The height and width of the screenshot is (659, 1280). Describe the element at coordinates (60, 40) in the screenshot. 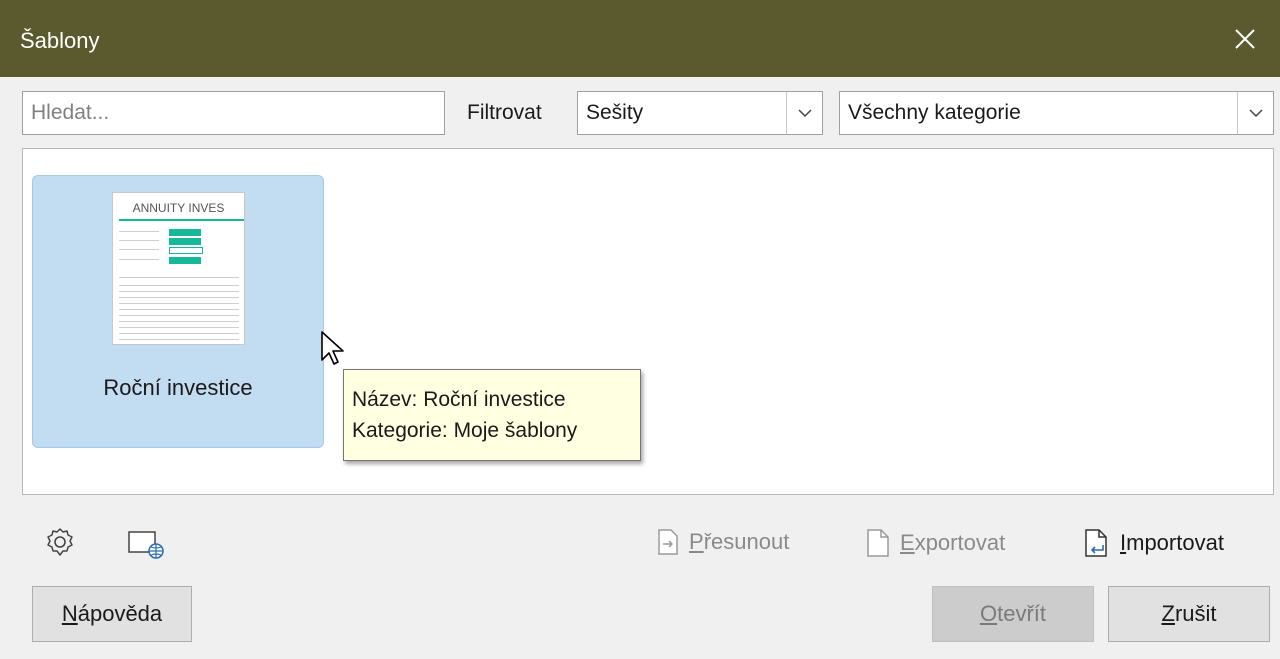

I see `window-title: Šablony` at that location.